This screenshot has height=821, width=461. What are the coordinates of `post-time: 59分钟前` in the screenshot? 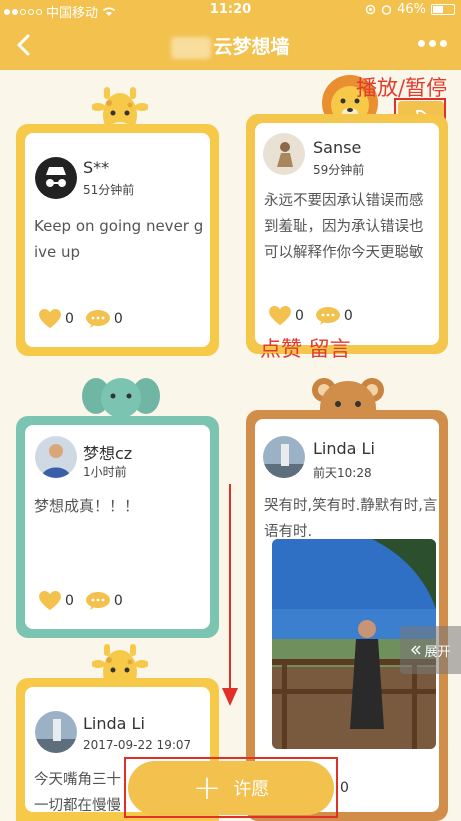 It's located at (339, 170).